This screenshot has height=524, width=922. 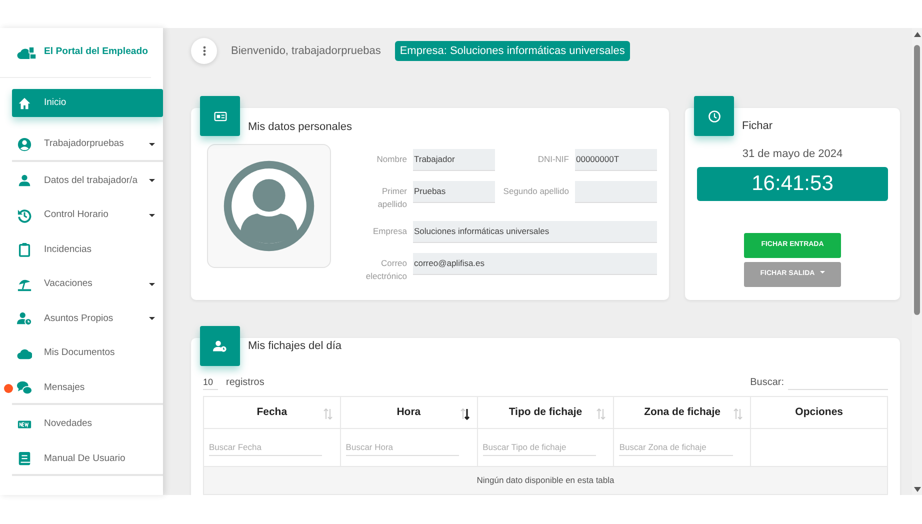 What do you see at coordinates (83, 249) in the screenshot?
I see `sidebar-item: Incidencias` at bounding box center [83, 249].